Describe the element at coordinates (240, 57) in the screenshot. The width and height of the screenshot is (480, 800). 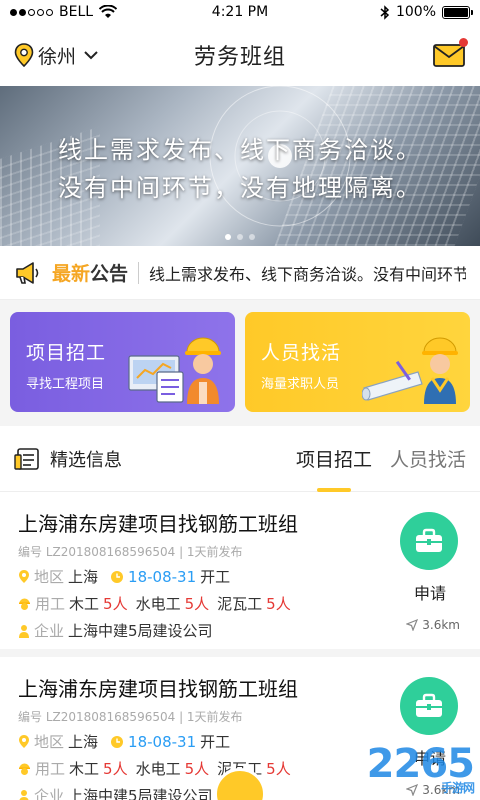
I see `page-title: 劳务班组` at that location.